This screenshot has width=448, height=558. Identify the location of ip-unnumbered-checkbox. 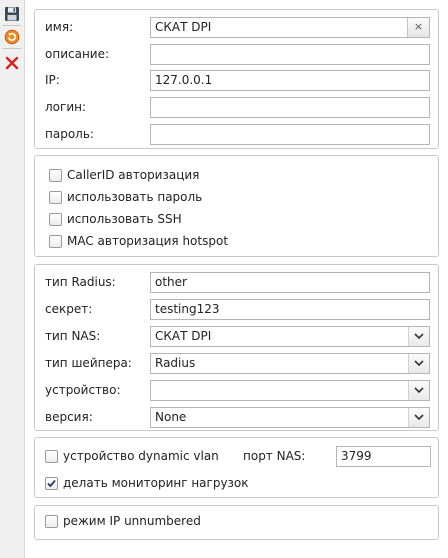
(51, 521).